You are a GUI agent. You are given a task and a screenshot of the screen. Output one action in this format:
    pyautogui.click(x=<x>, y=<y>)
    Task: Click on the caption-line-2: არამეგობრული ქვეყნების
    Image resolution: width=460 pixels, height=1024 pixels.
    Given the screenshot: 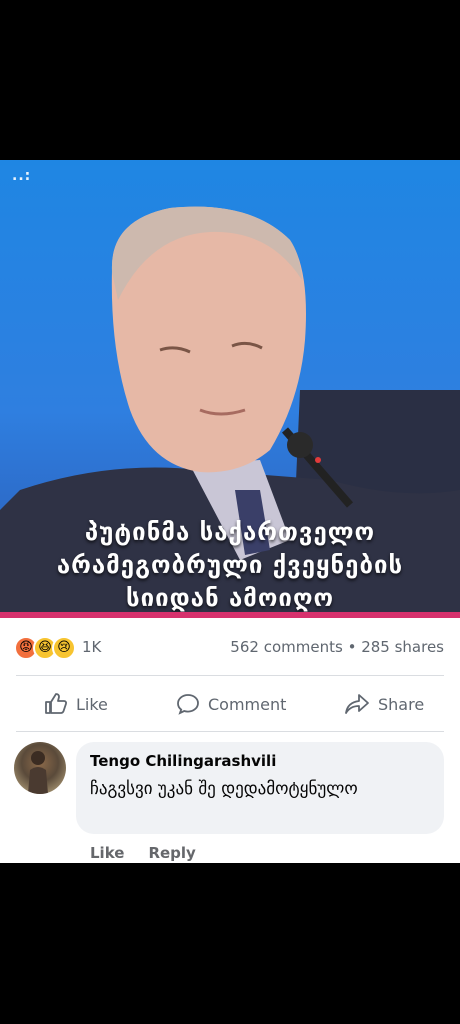 What is the action you would take?
    pyautogui.click(x=230, y=565)
    